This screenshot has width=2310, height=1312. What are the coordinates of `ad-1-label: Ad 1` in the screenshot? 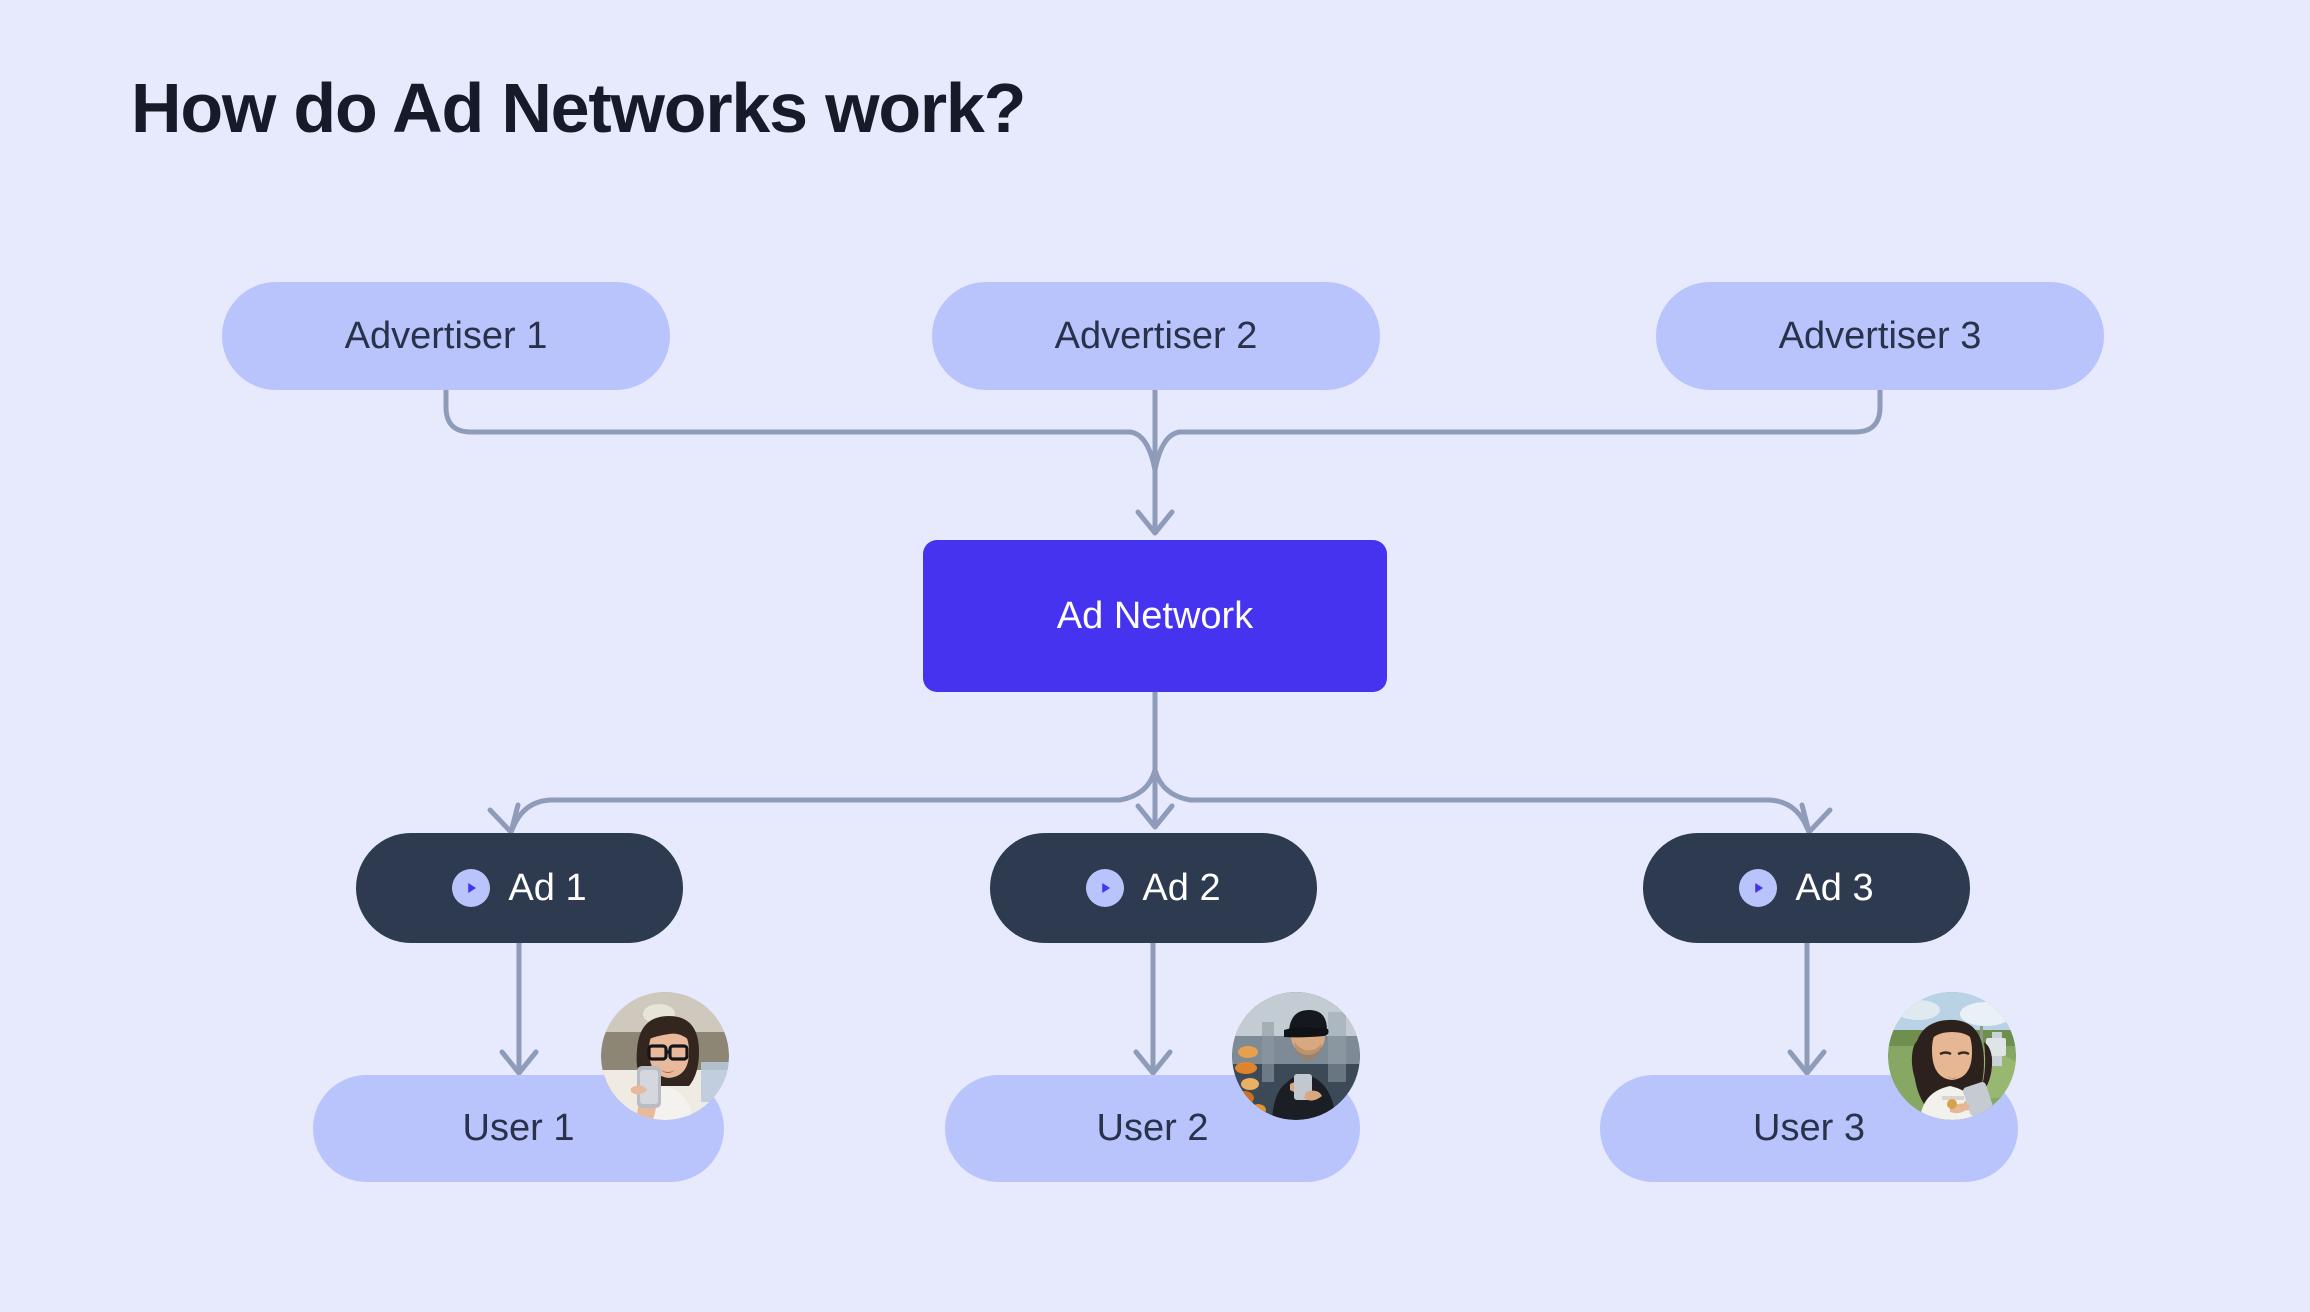 It's located at (547, 887).